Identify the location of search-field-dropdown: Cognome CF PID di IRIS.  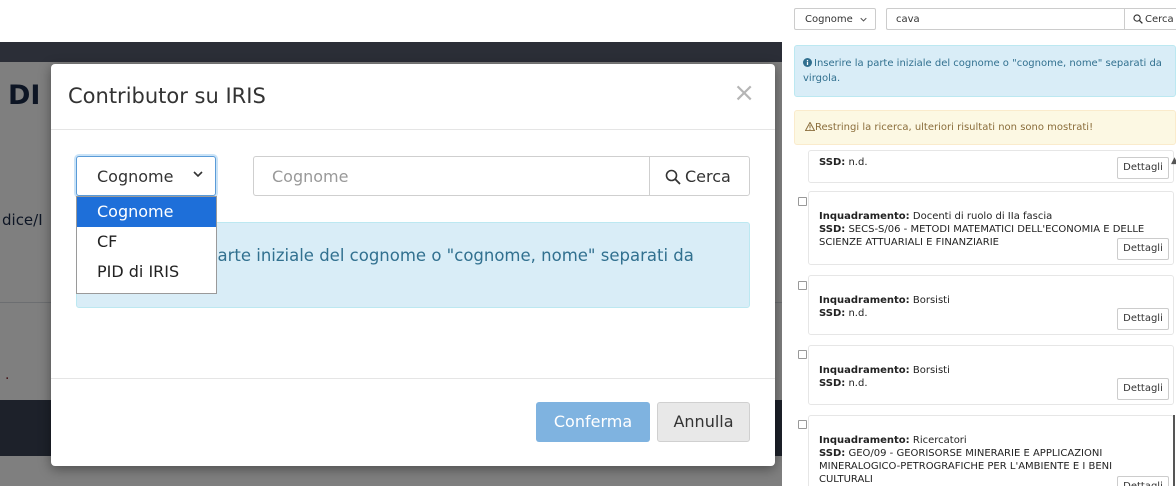
(146, 245).